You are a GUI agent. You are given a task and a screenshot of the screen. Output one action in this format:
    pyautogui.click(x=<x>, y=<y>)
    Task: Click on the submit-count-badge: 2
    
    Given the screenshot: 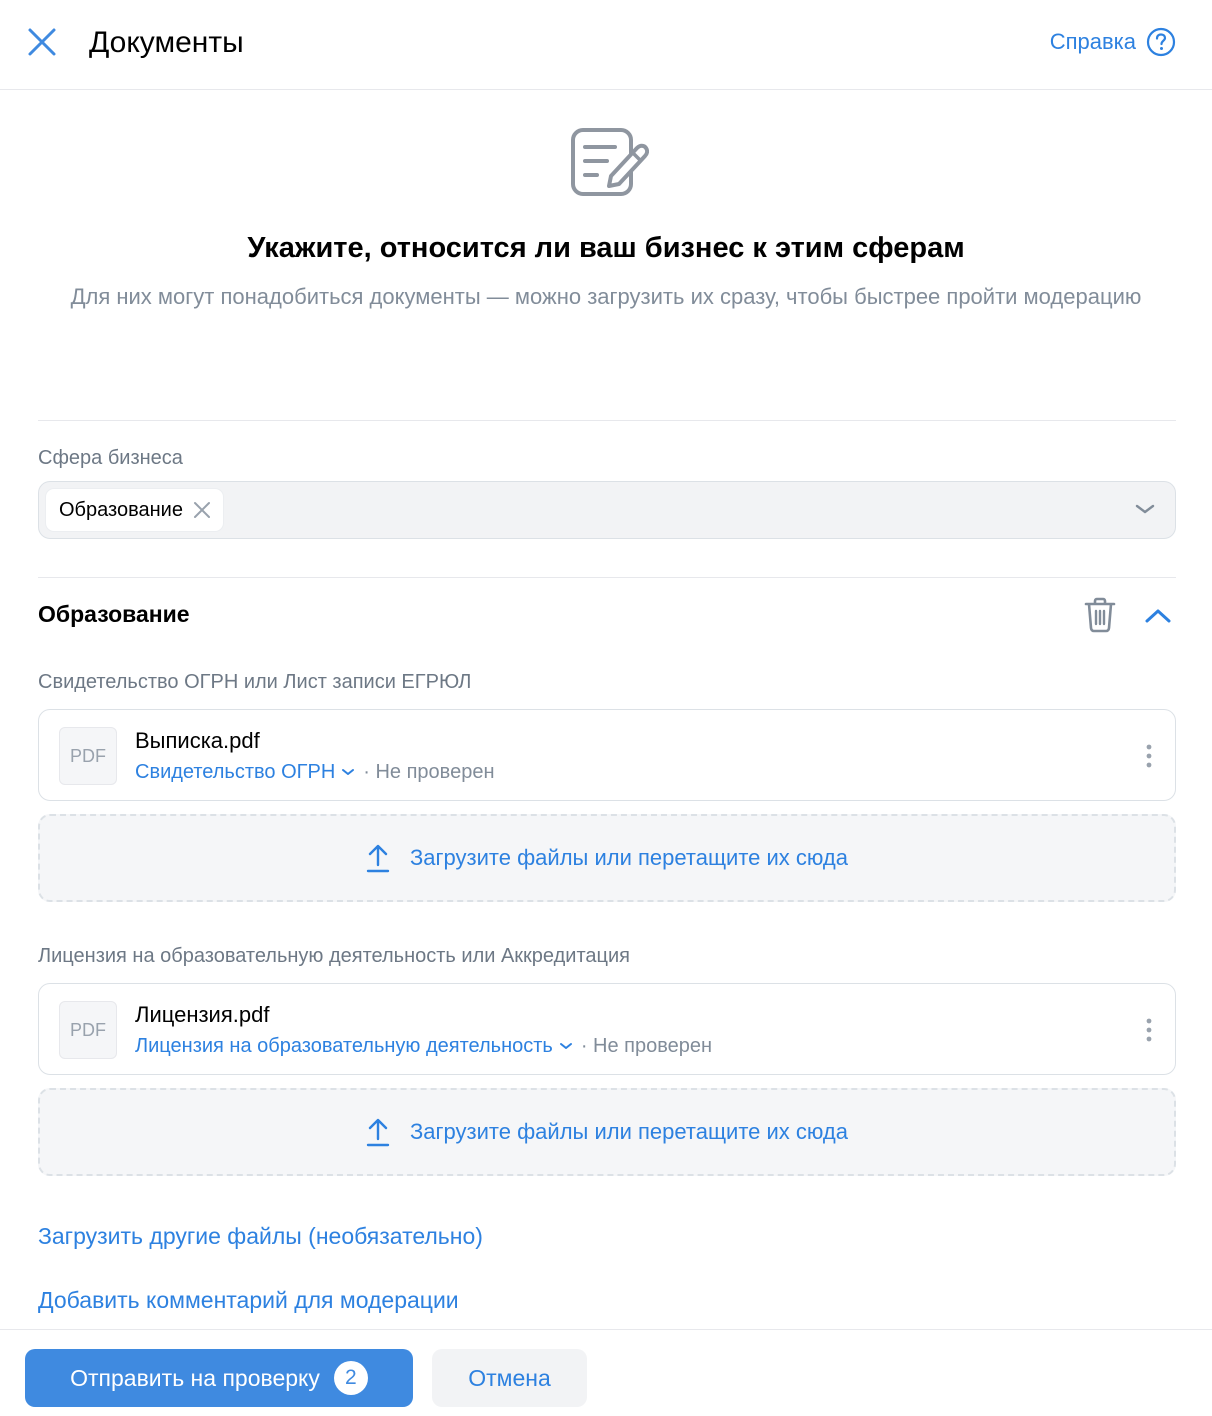 What is the action you would take?
    pyautogui.click(x=350, y=1378)
    